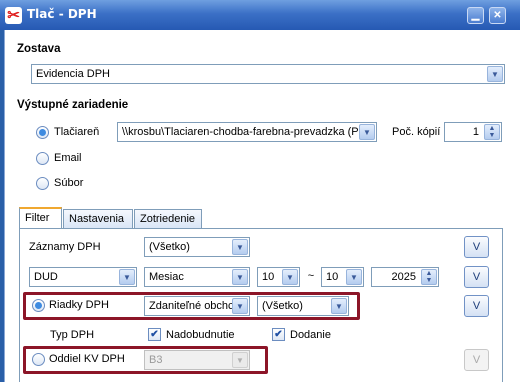  Describe the element at coordinates (38, 305) in the screenshot. I see `rows-radio` at that location.